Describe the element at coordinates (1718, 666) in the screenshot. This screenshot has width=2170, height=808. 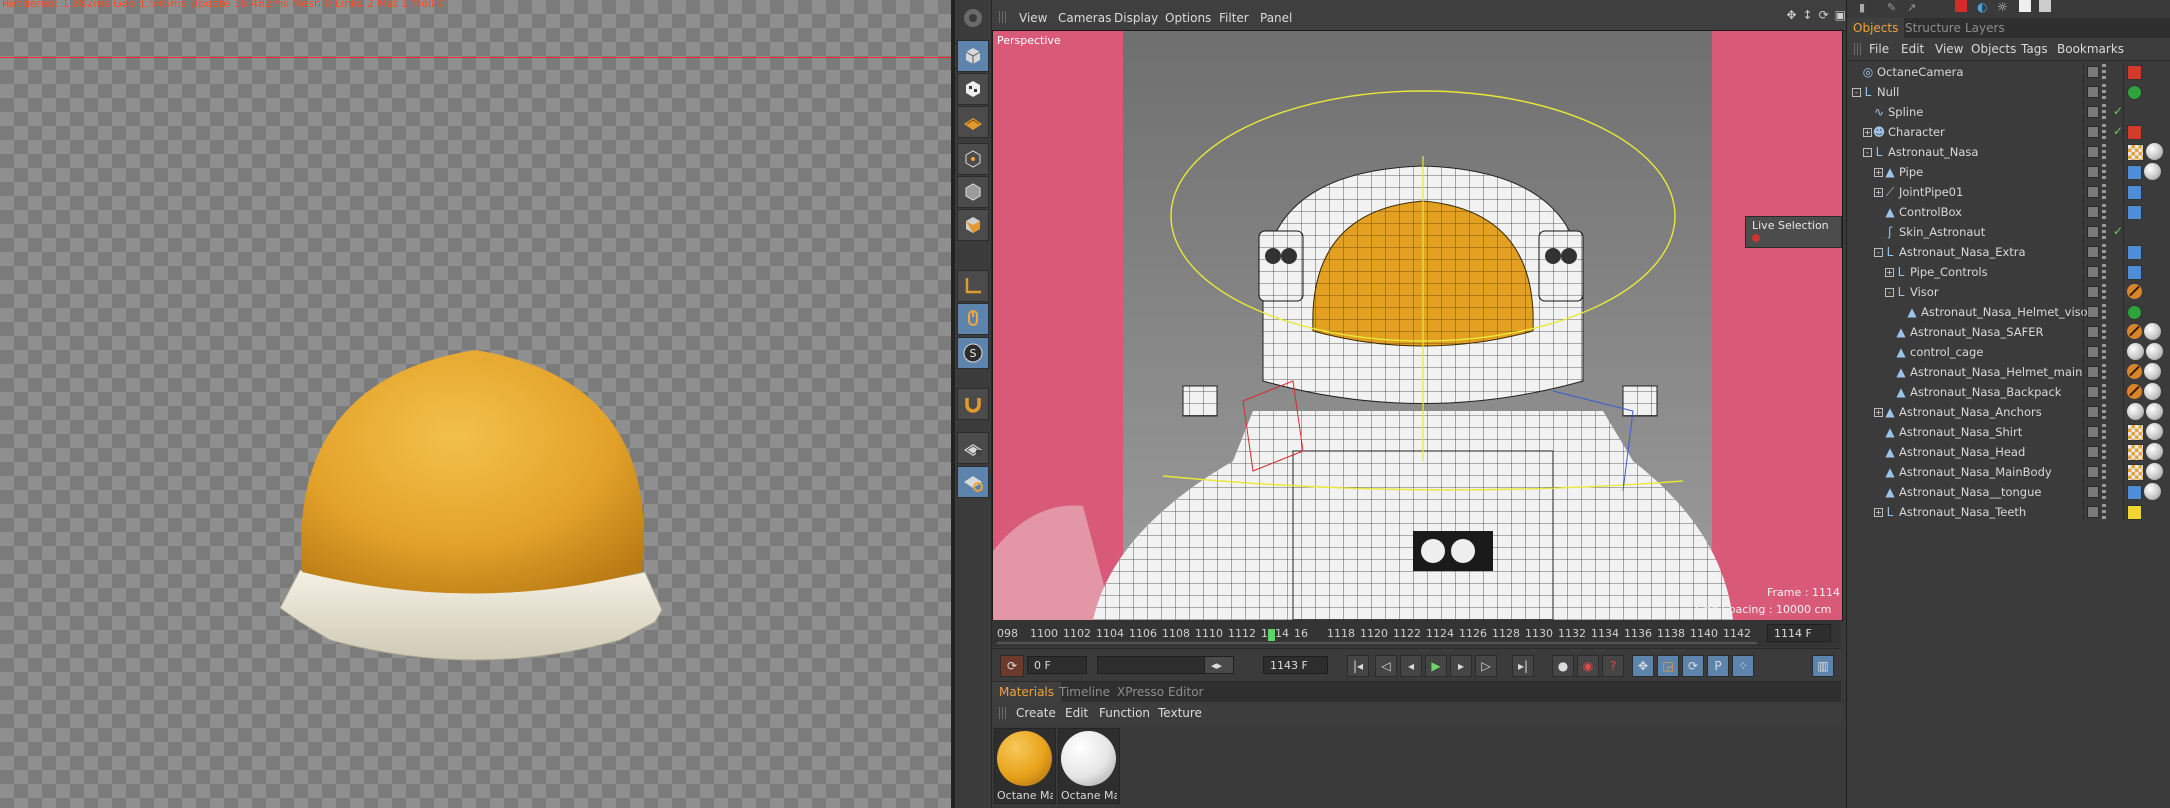
I see `key-parameter-icon: P` at that location.